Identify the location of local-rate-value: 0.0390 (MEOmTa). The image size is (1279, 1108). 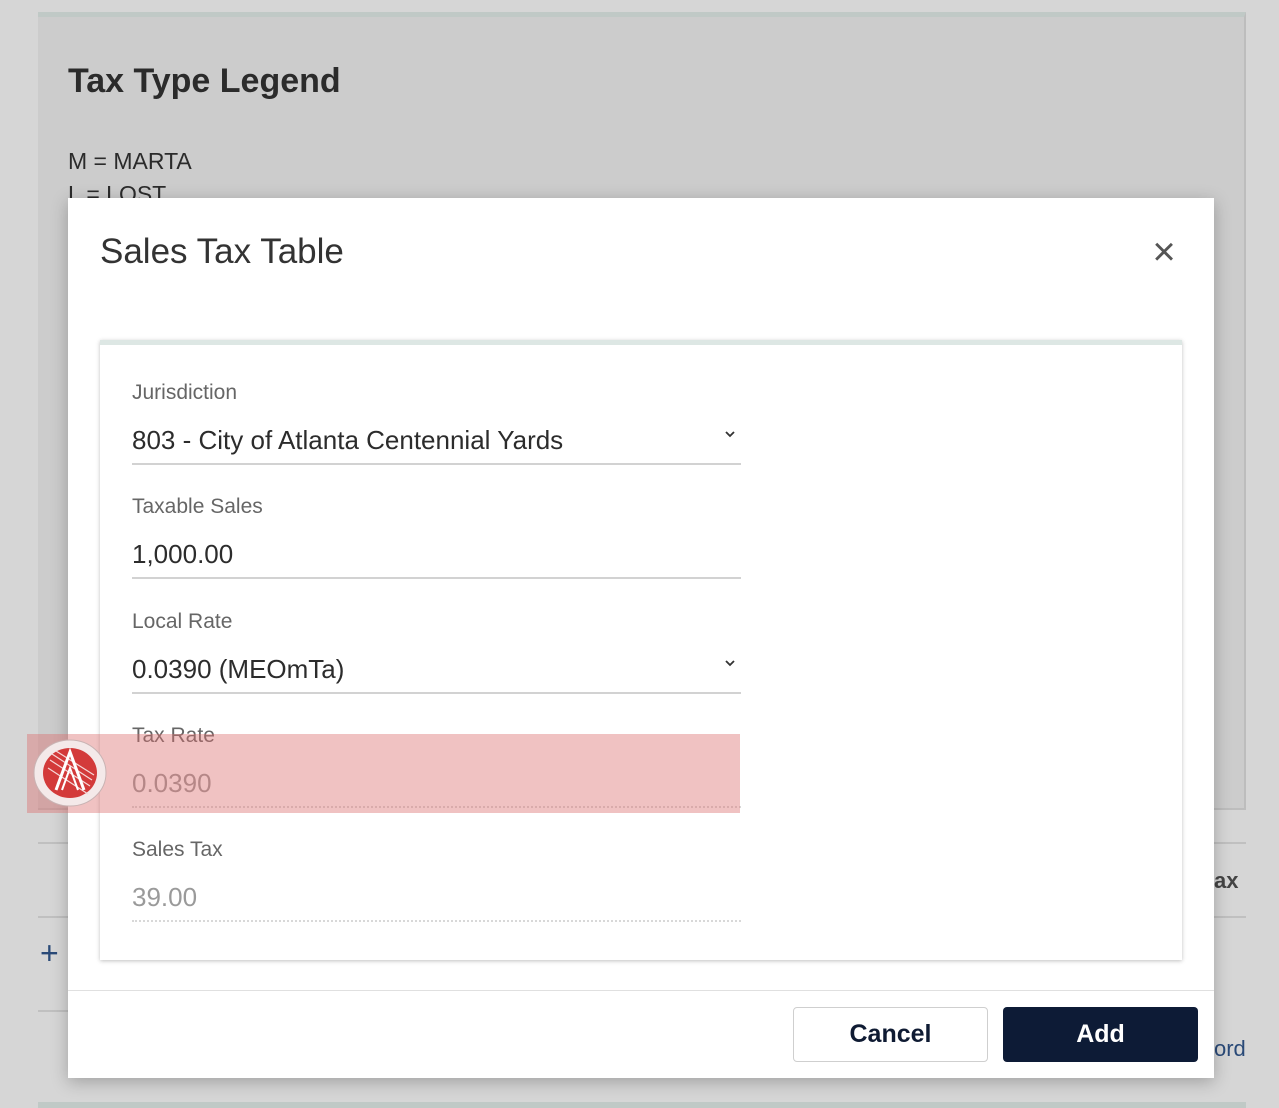
(238, 669).